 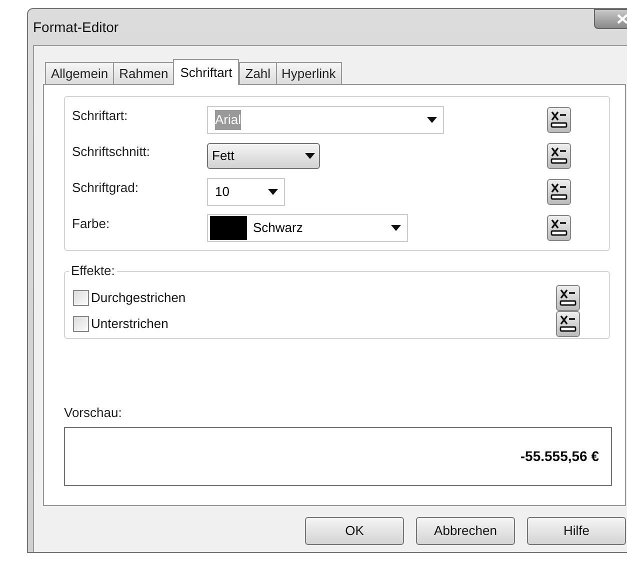 I want to click on preview-label: Vorschau:, so click(x=93, y=413).